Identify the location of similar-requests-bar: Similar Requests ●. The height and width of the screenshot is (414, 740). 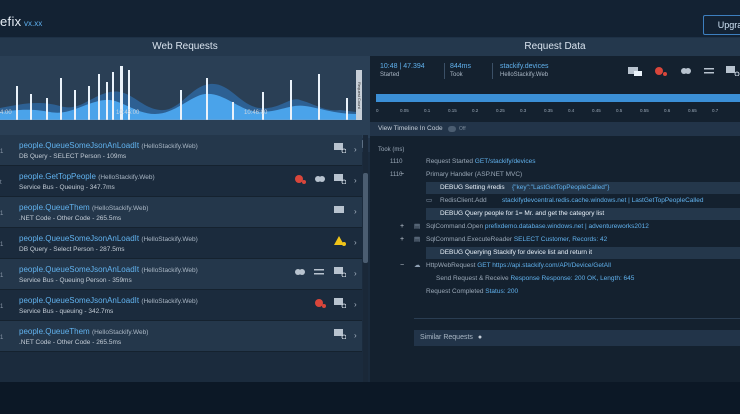
(577, 338).